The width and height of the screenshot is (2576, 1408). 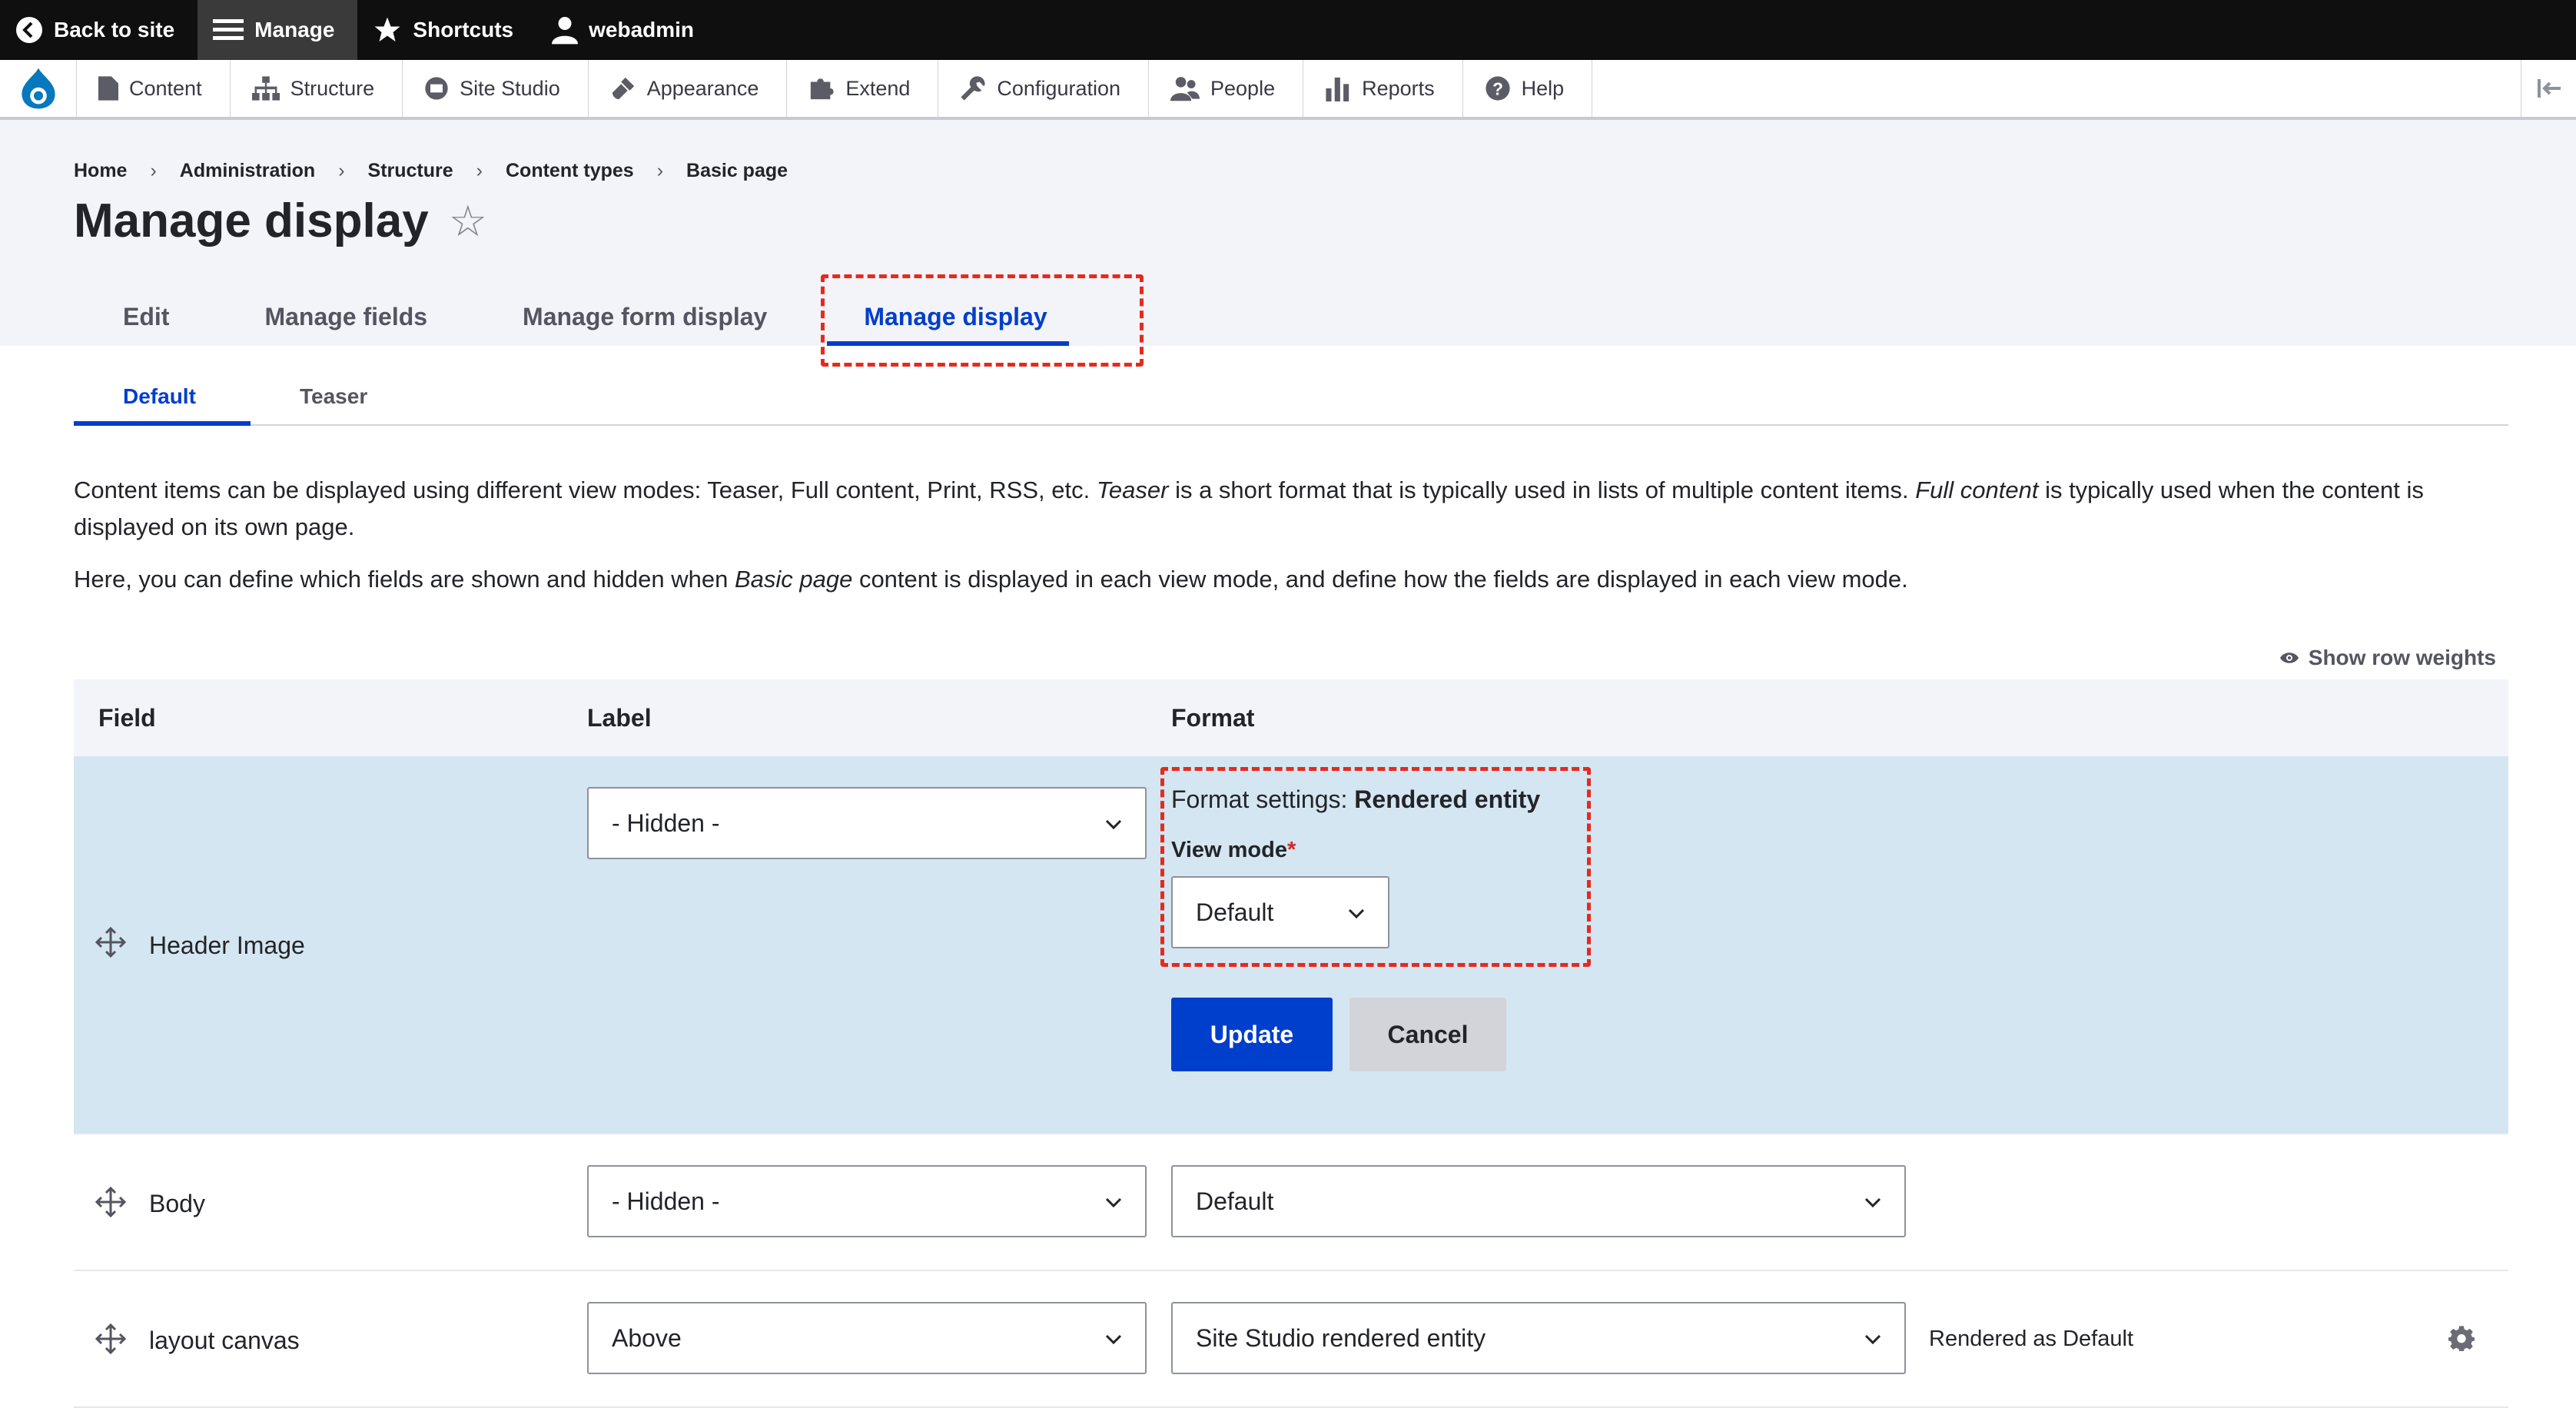 I want to click on paintbrush-icon, so click(x=623, y=88).